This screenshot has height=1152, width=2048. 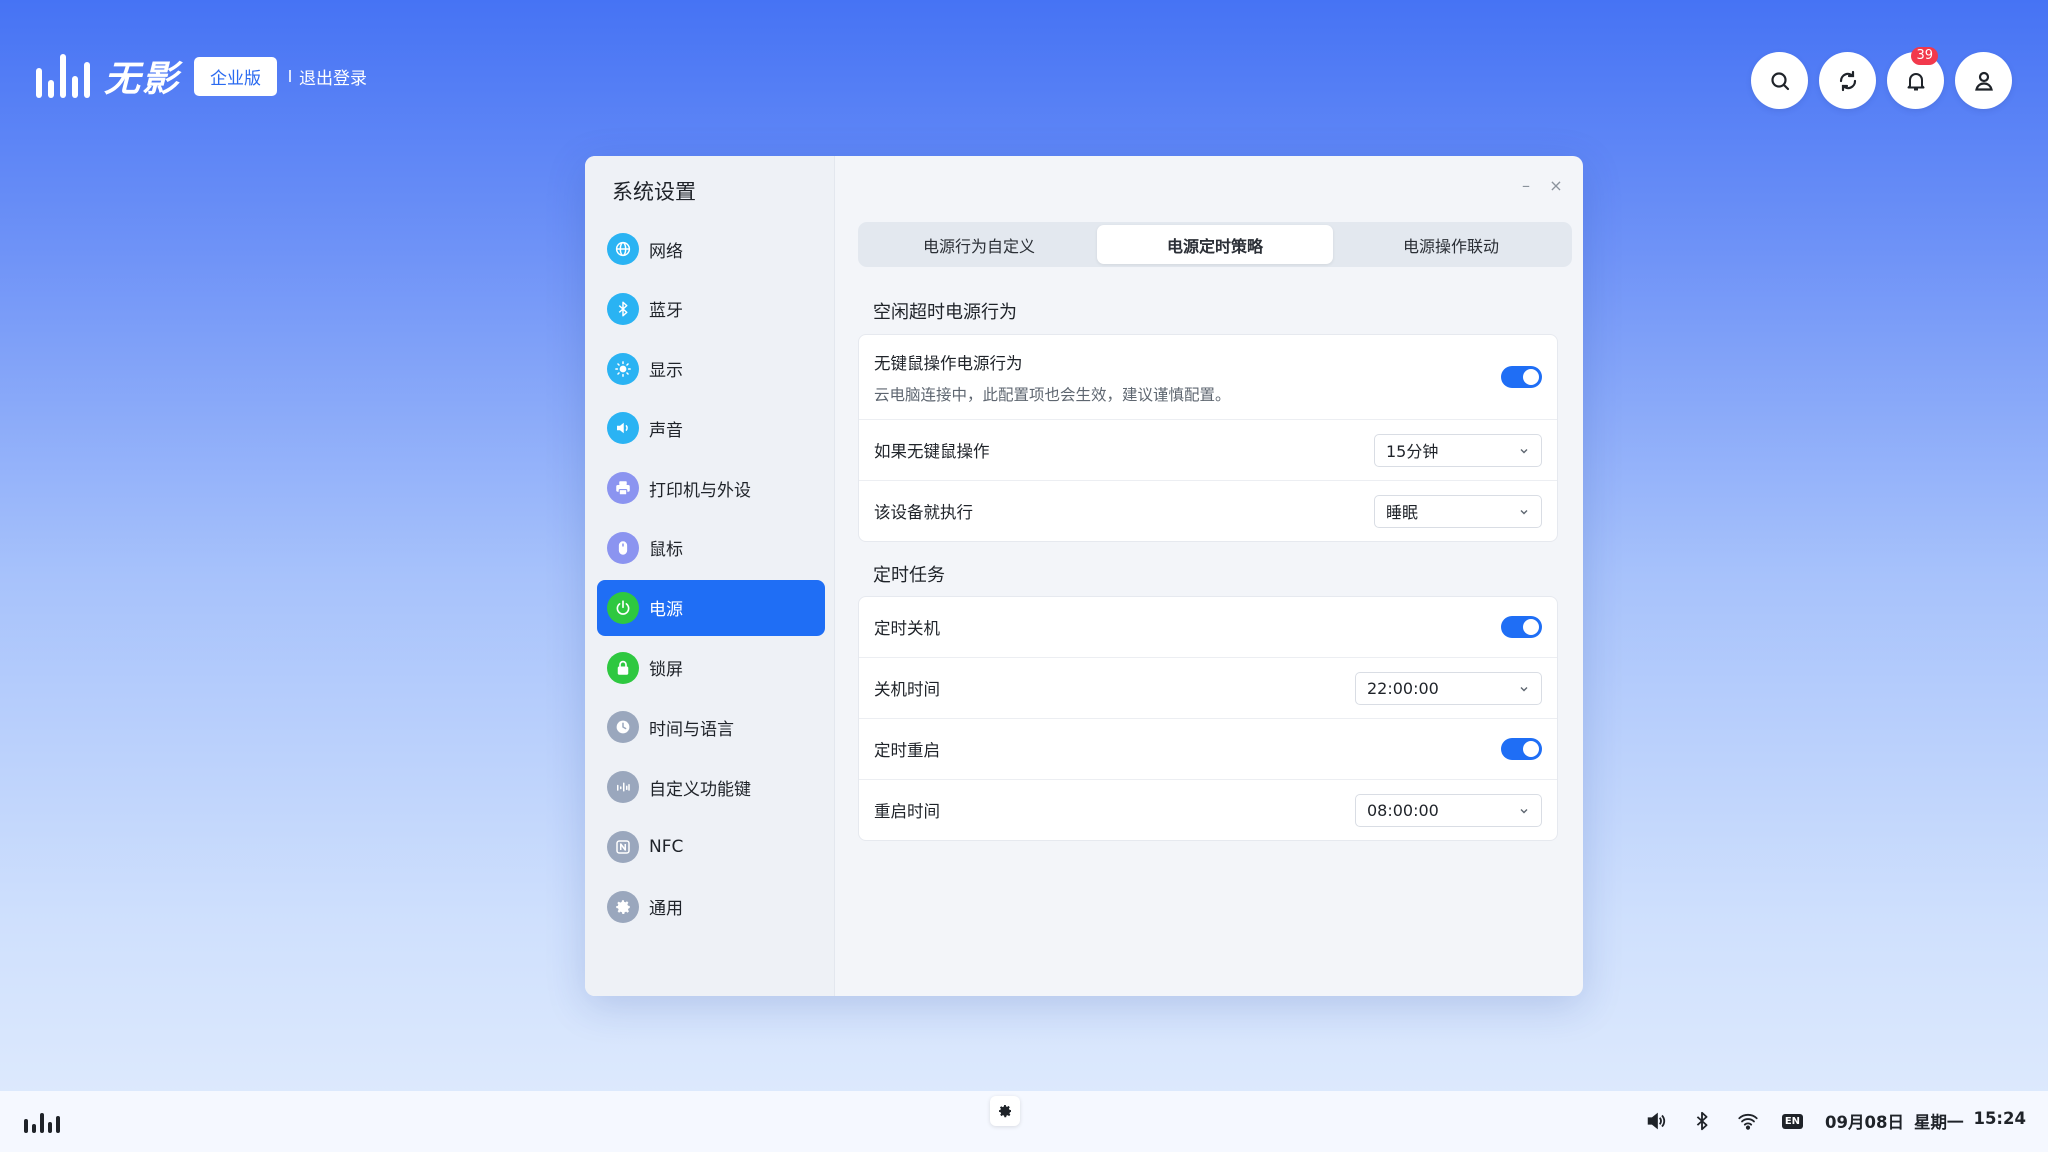 I want to click on idle-action-value: 睡眠, so click(x=1402, y=512).